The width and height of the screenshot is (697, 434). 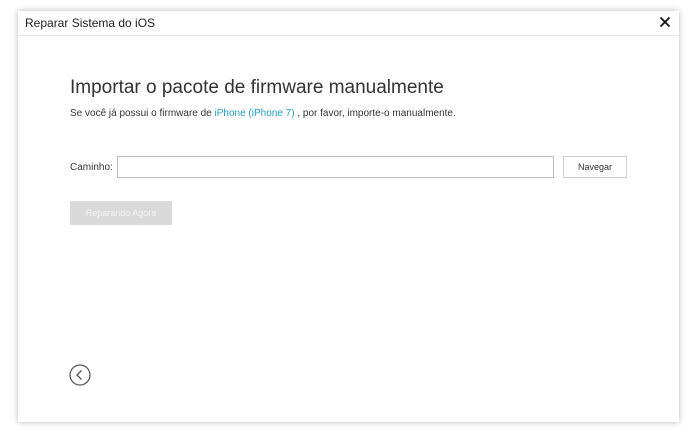 I want to click on close-button, so click(x=665, y=22).